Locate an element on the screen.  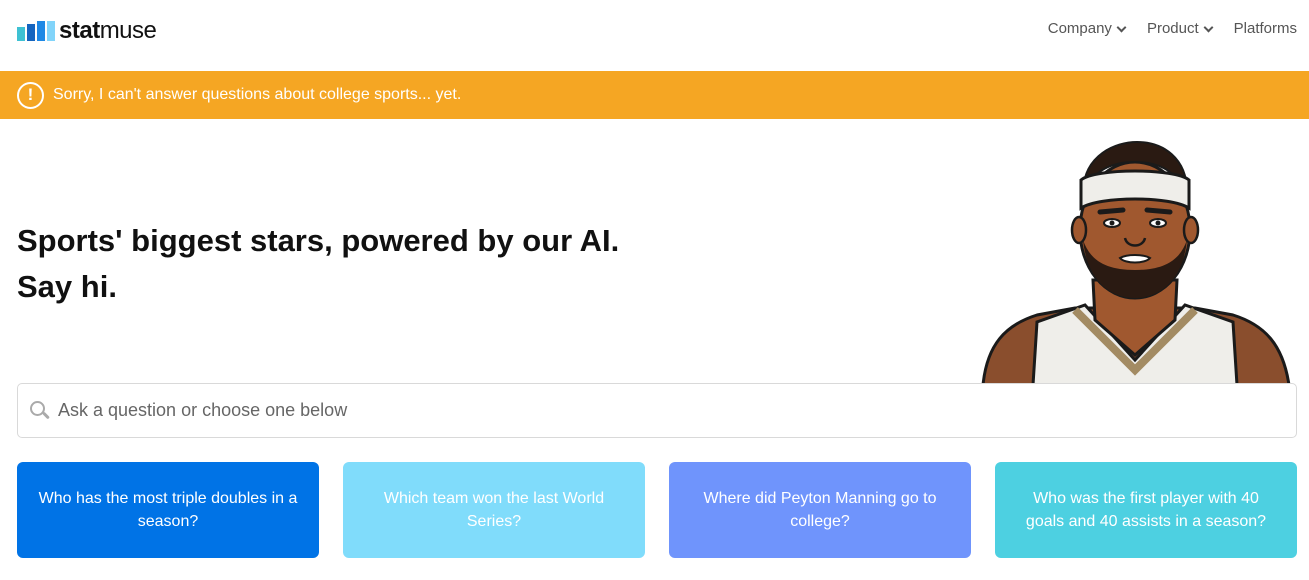
search-input is located at coordinates (658, 410).